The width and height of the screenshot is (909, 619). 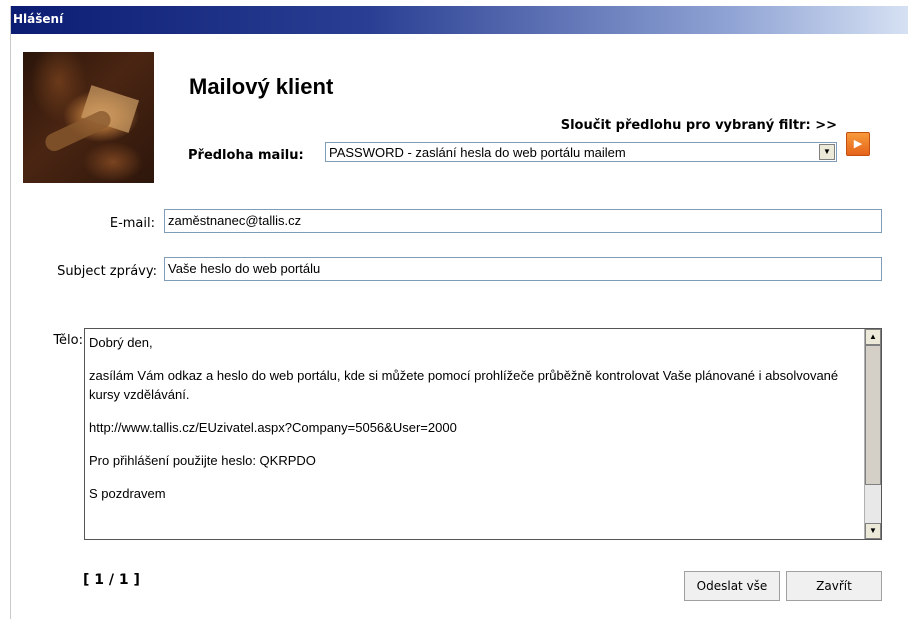 What do you see at coordinates (121, 342) in the screenshot?
I see `body-line: Dobrý den,` at bounding box center [121, 342].